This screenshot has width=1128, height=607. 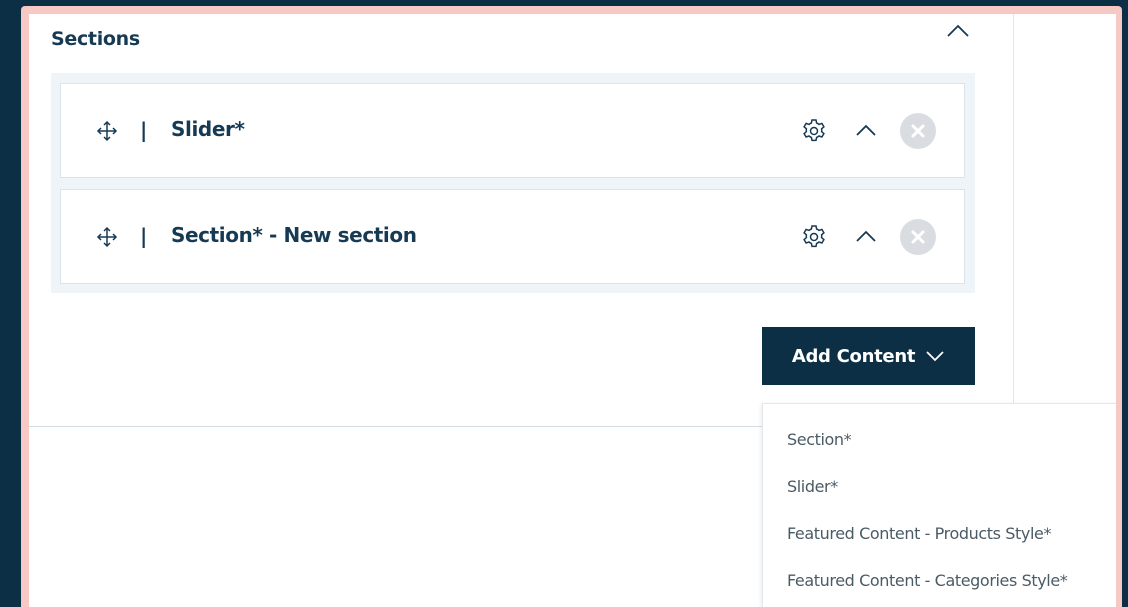 I want to click on section-title: Slider*, so click(x=208, y=129).